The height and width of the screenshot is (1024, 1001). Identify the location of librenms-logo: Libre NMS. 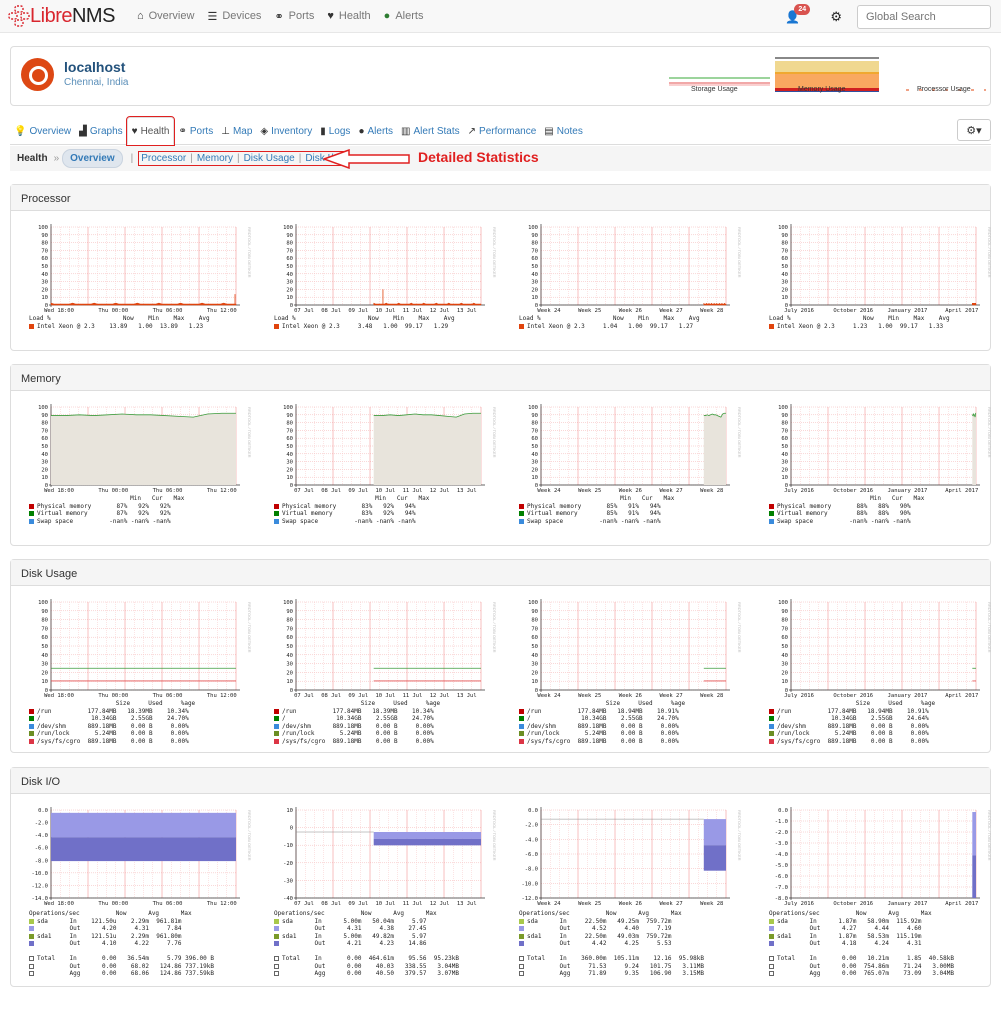
(61, 16).